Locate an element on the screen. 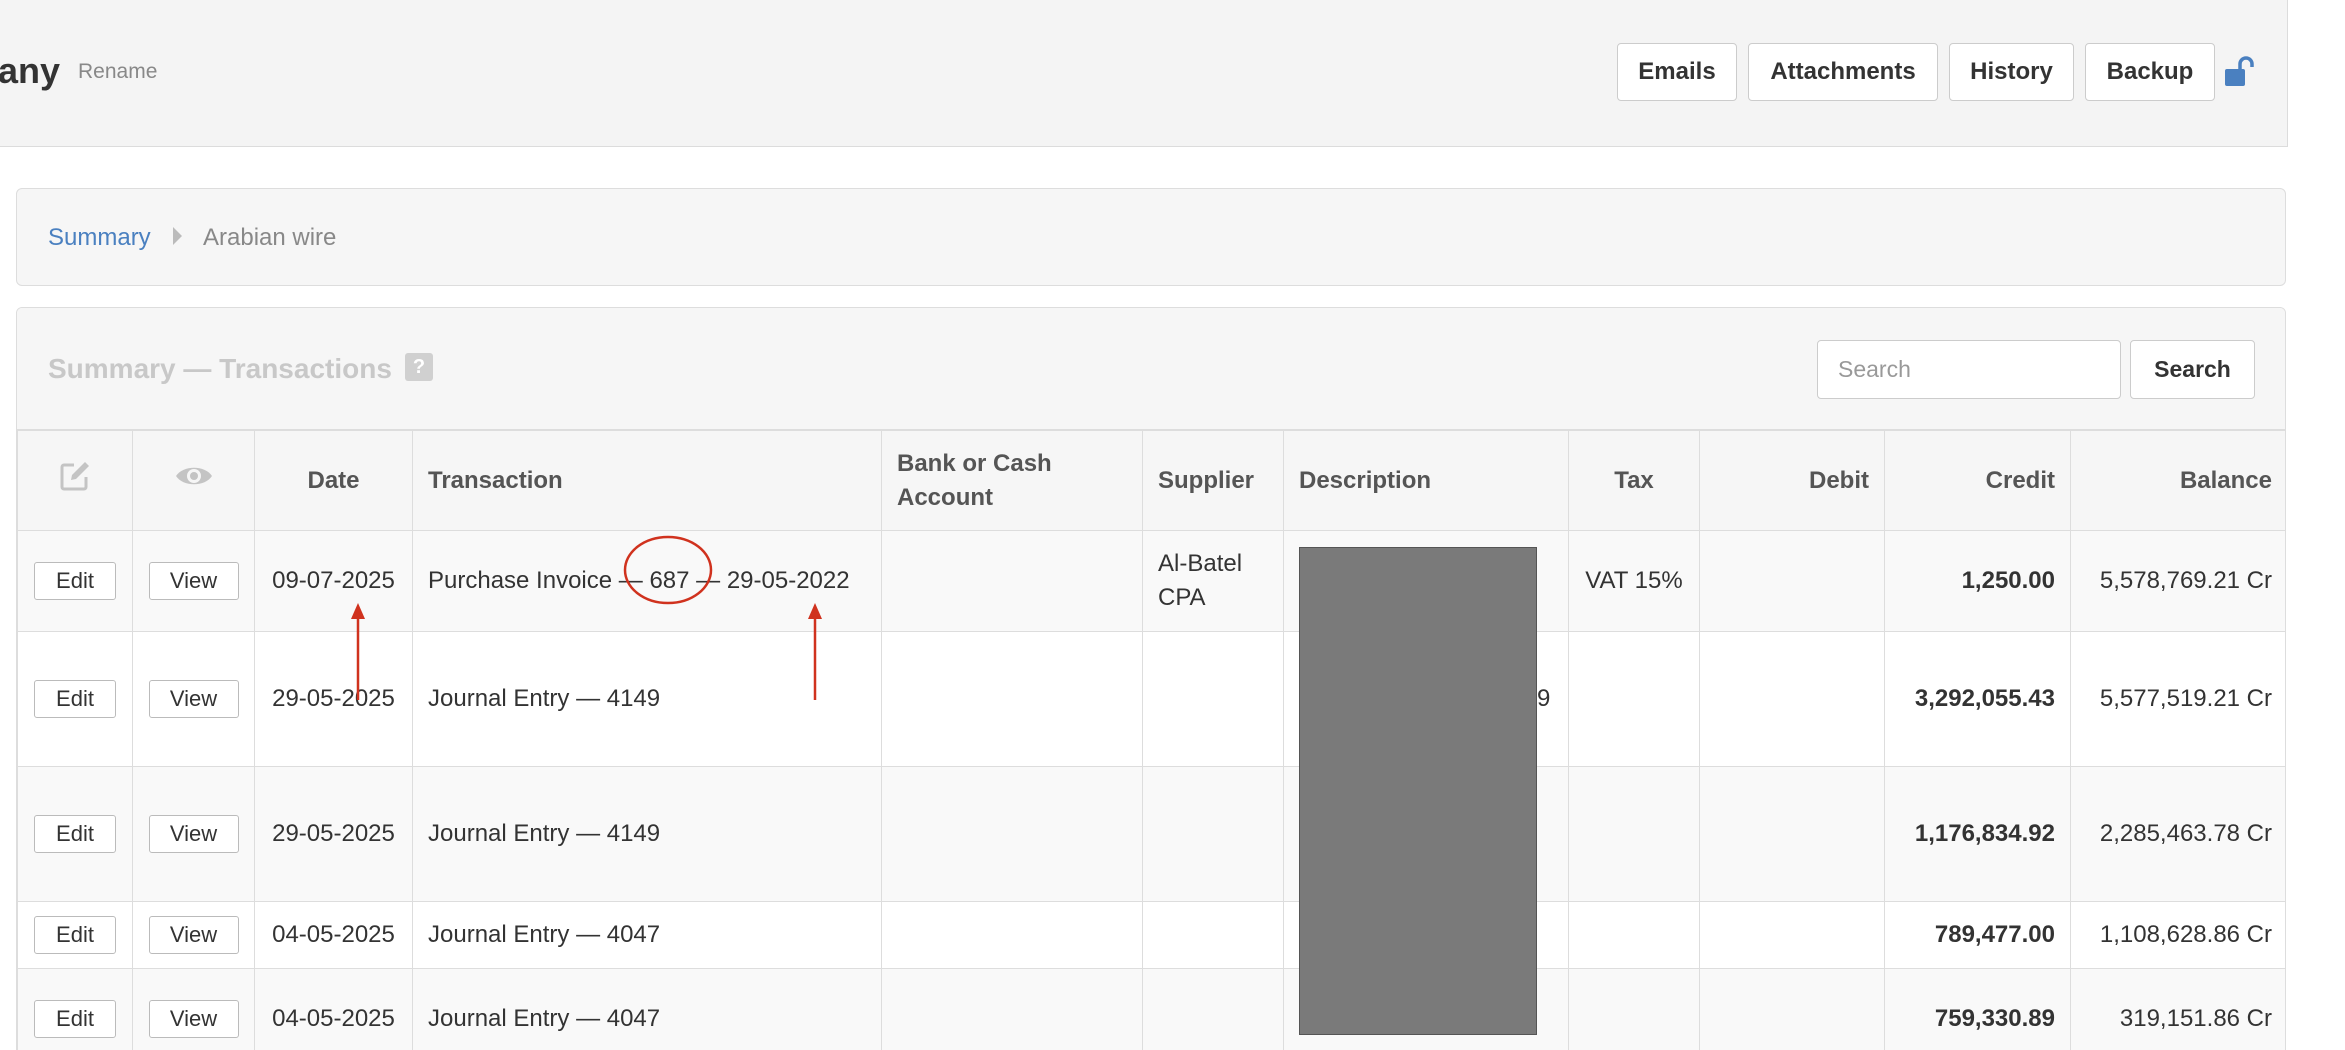 The image size is (2345, 1050). company-name: any is located at coordinates (30, 70).